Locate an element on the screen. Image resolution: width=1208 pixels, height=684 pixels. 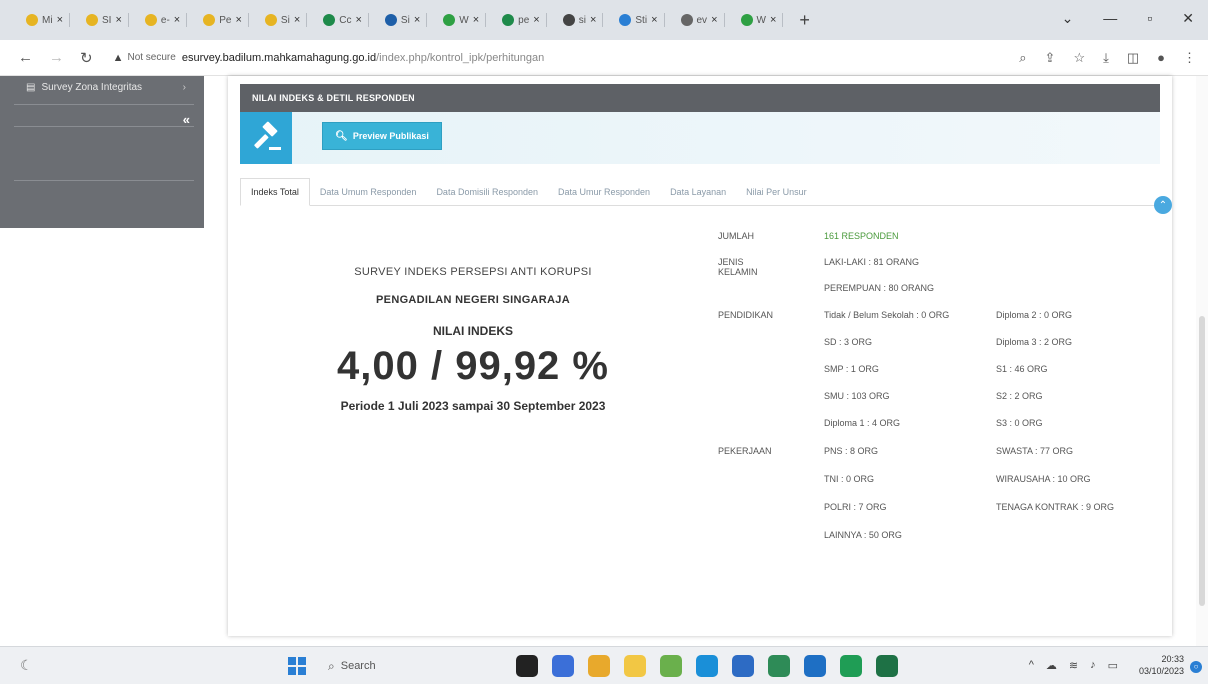
new-tab-button: + is located at coordinates (804, 20).